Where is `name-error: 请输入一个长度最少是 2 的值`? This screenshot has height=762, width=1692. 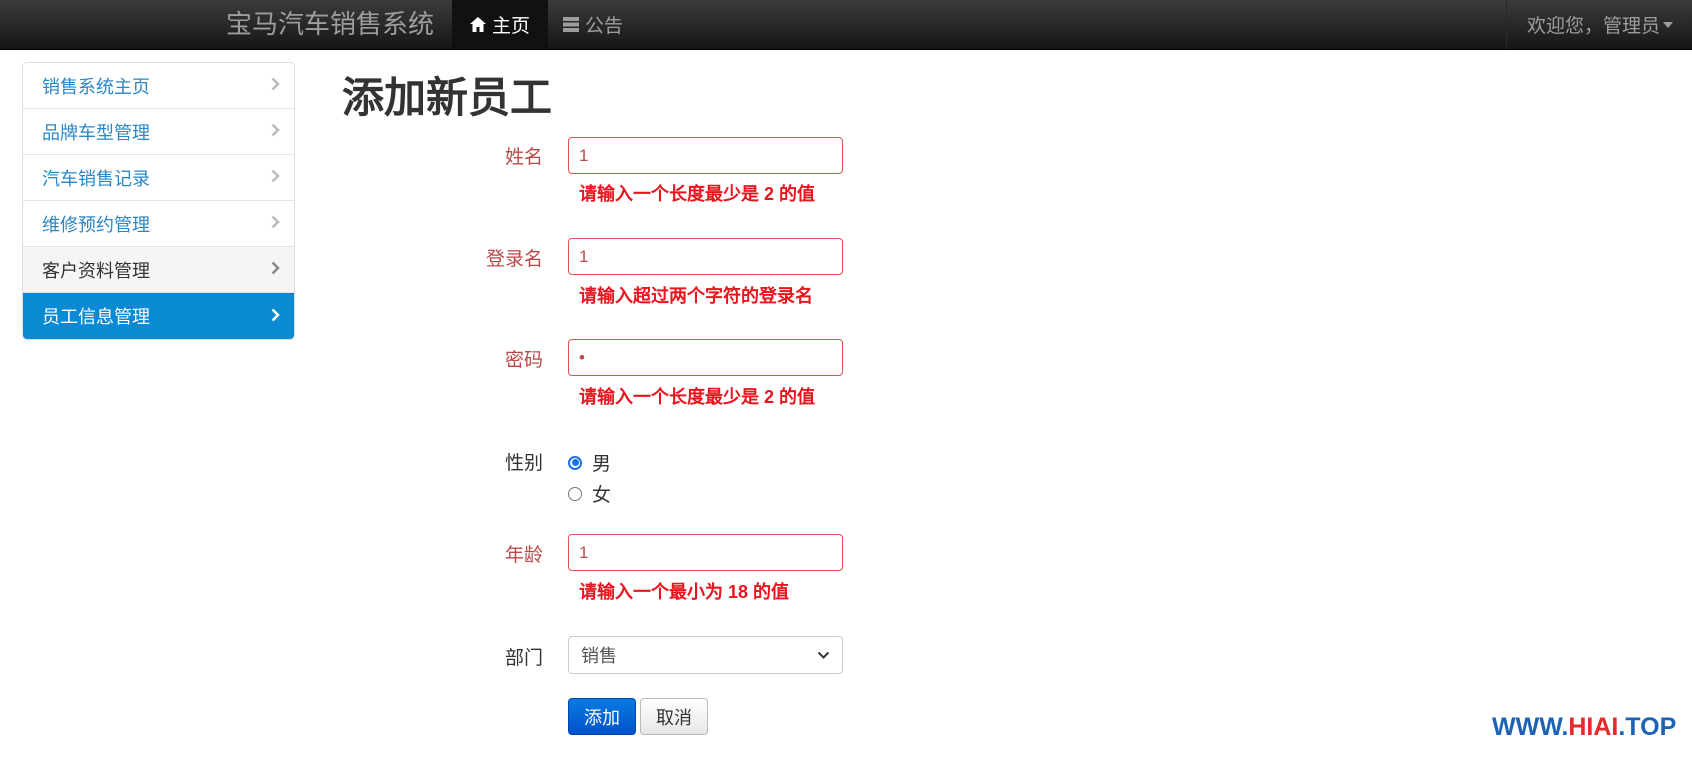 name-error: 请输入一个长度最少是 2 的值 is located at coordinates (697, 194).